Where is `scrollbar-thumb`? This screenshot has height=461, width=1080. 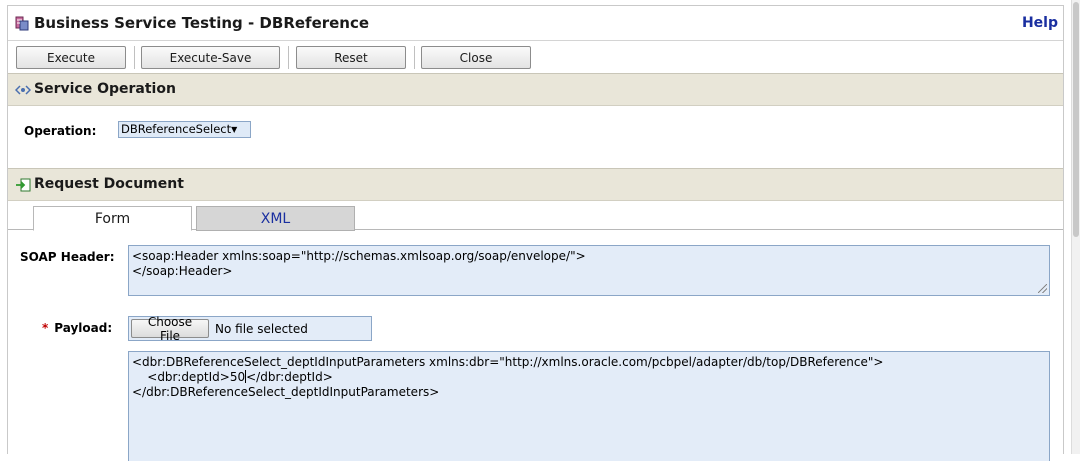
scrollbar-thumb is located at coordinates (1076, 119).